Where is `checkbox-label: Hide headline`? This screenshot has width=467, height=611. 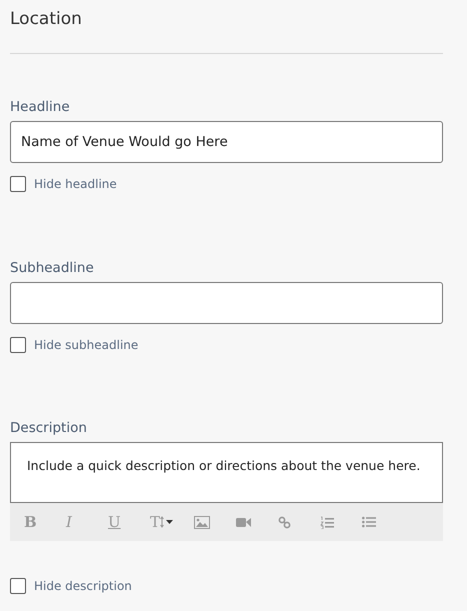
checkbox-label: Hide headline is located at coordinates (75, 184).